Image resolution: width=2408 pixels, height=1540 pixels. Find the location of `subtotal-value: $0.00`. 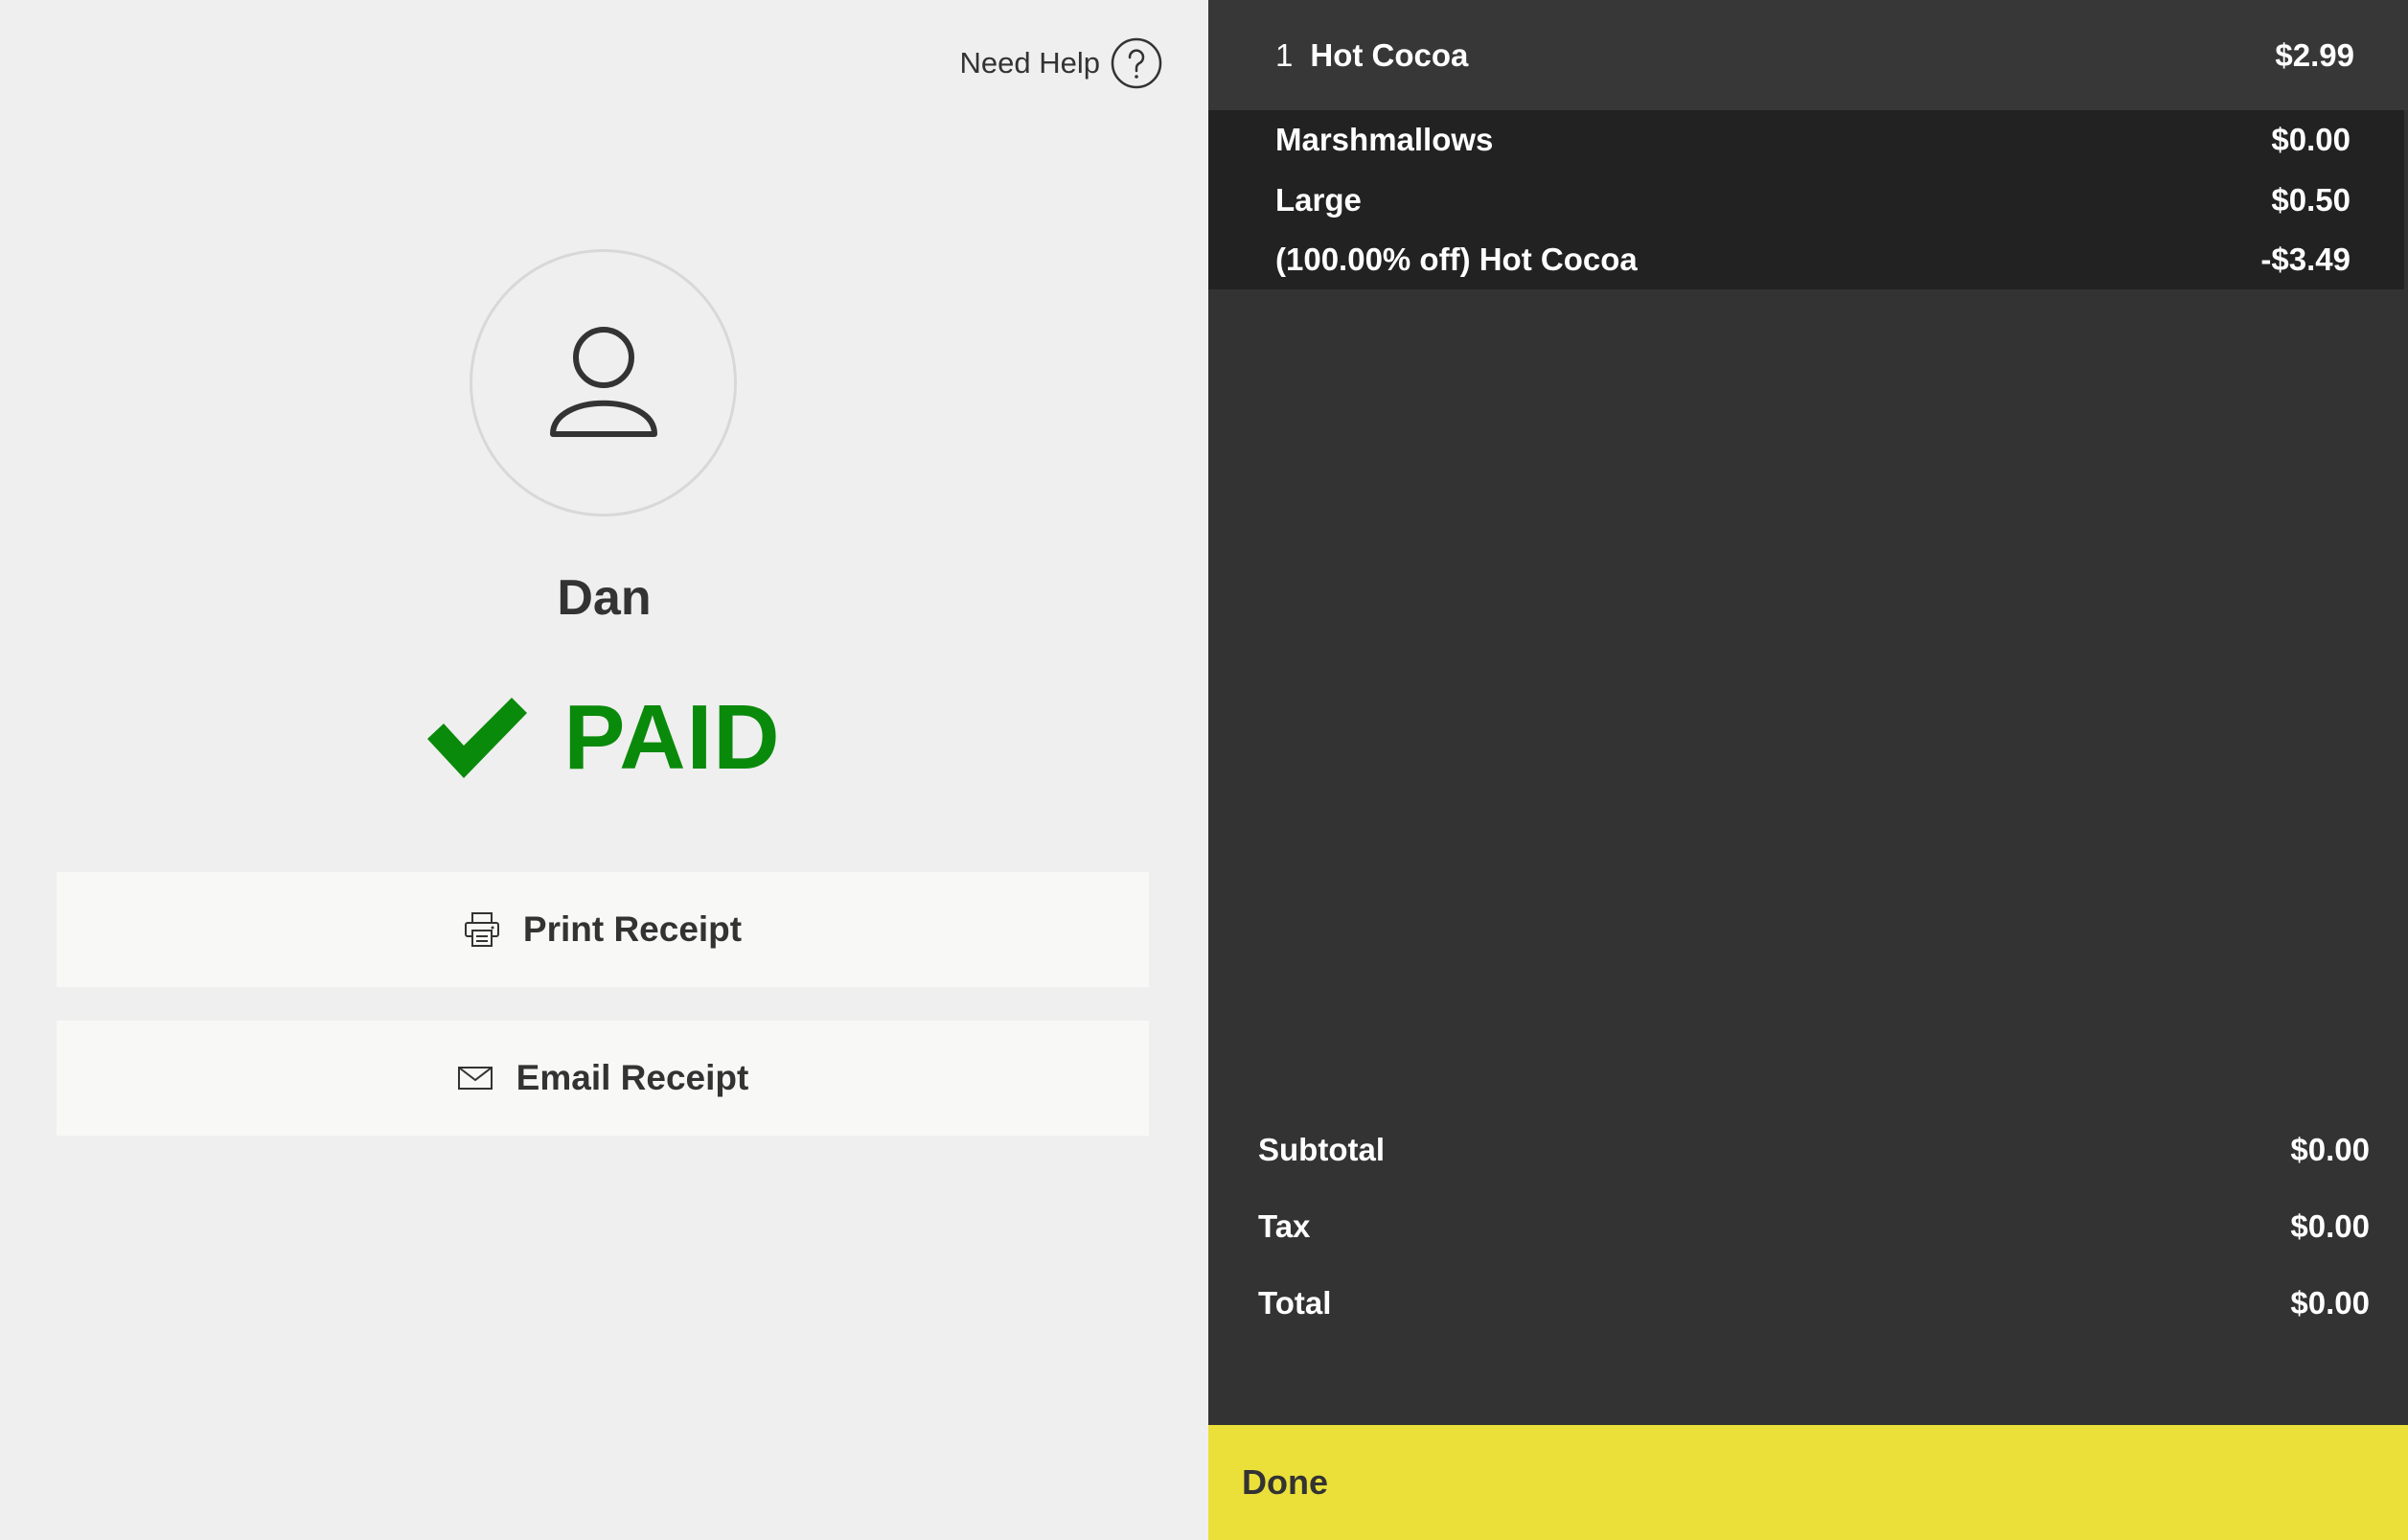

subtotal-value: $0.00 is located at coordinates (2330, 1149).